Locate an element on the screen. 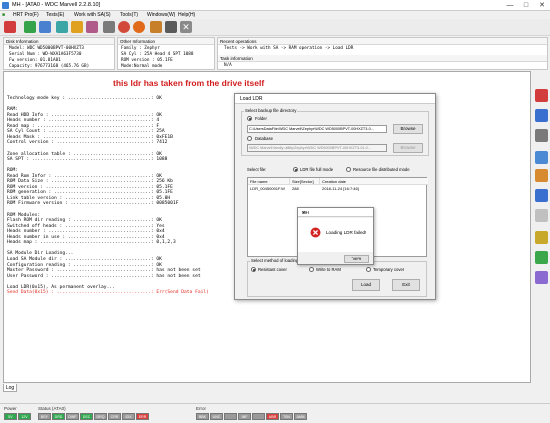 The width and height of the screenshot is (550, 423). close-x-icon: ✕ is located at coordinates (186, 27).